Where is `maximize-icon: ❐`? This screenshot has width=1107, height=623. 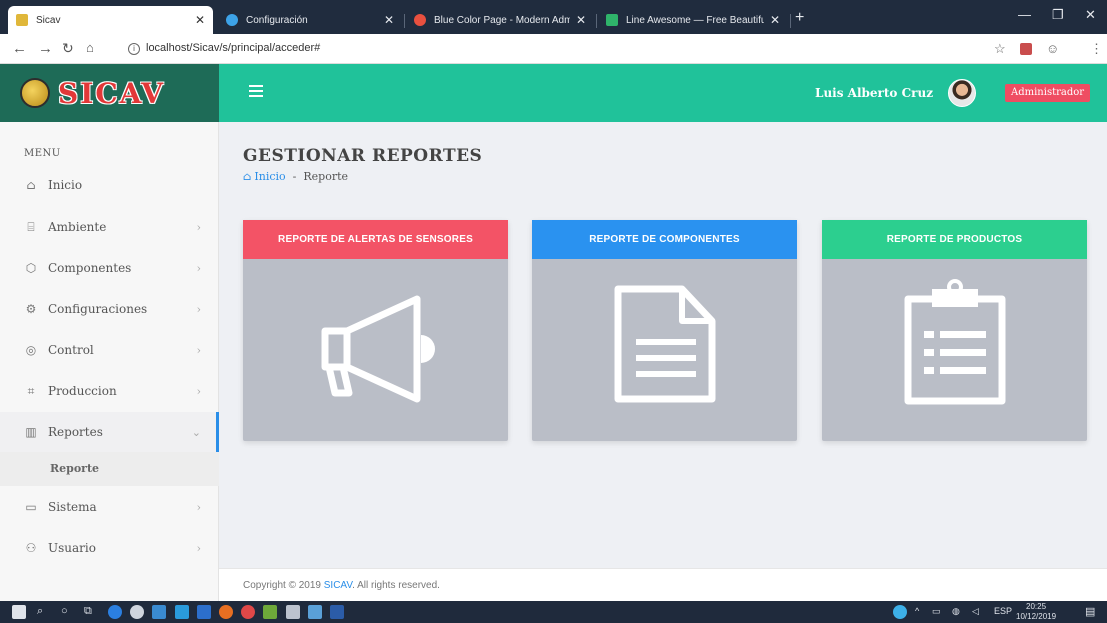 maximize-icon: ❐ is located at coordinates (1058, 15).